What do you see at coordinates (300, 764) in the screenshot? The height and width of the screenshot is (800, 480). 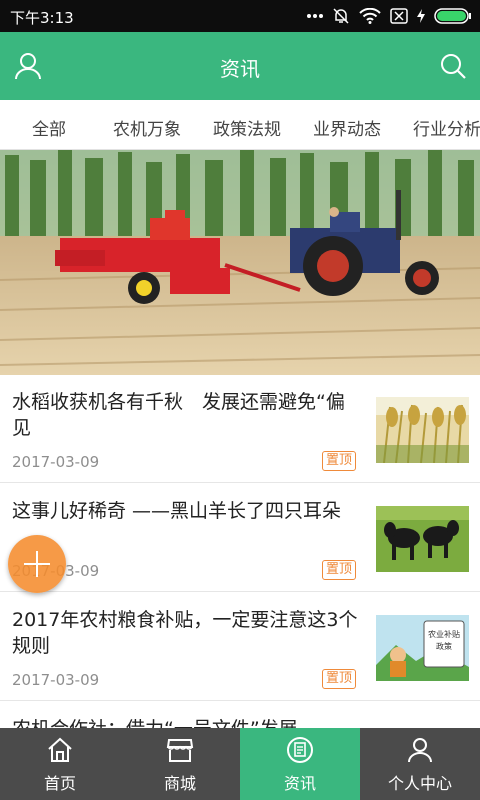 I see `nav-news: 资讯` at bounding box center [300, 764].